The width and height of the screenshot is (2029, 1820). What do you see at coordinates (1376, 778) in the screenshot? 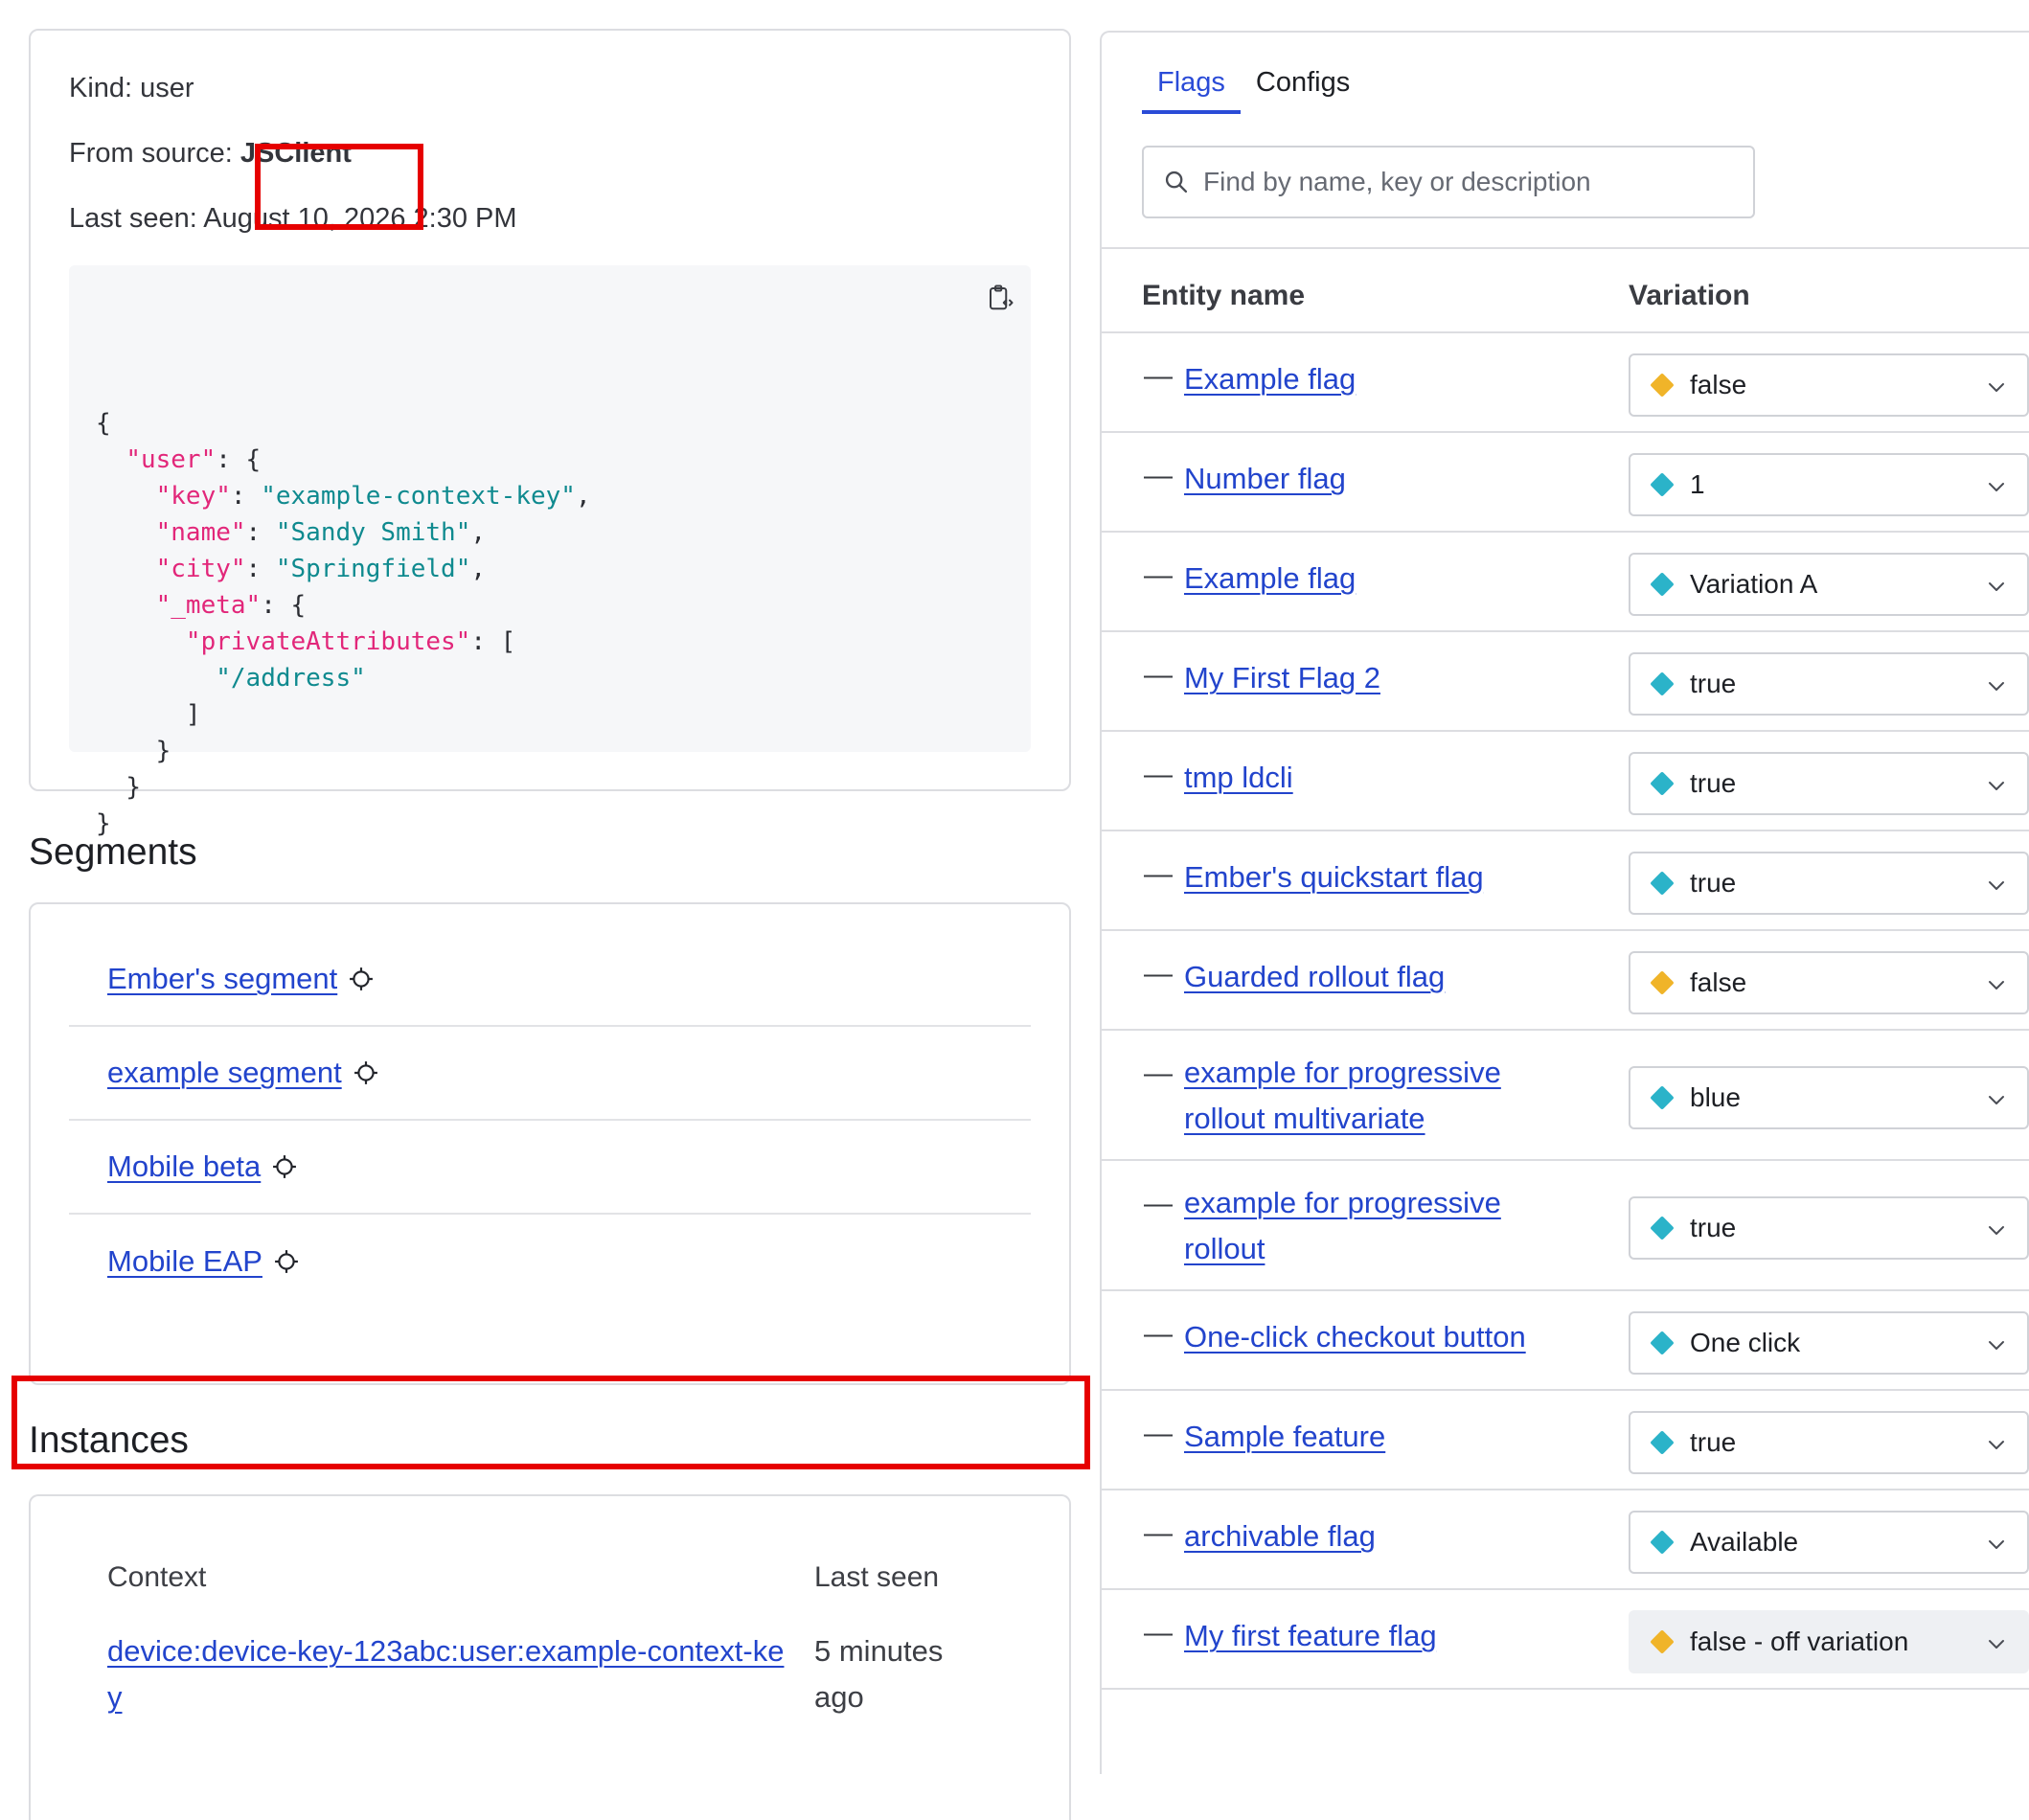
I see `flag-name-link: tmp ldcli` at bounding box center [1376, 778].